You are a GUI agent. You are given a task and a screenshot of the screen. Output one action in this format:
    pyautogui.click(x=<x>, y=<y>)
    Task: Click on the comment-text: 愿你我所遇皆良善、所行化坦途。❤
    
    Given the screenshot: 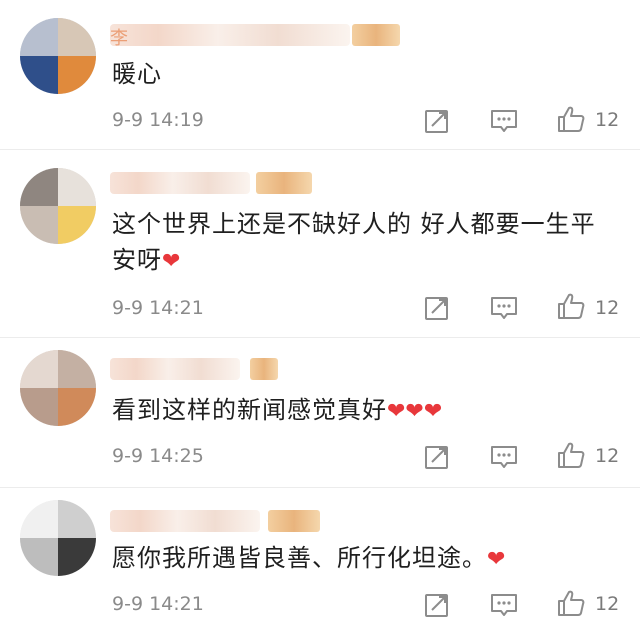 What is the action you would take?
    pyautogui.click(x=309, y=558)
    